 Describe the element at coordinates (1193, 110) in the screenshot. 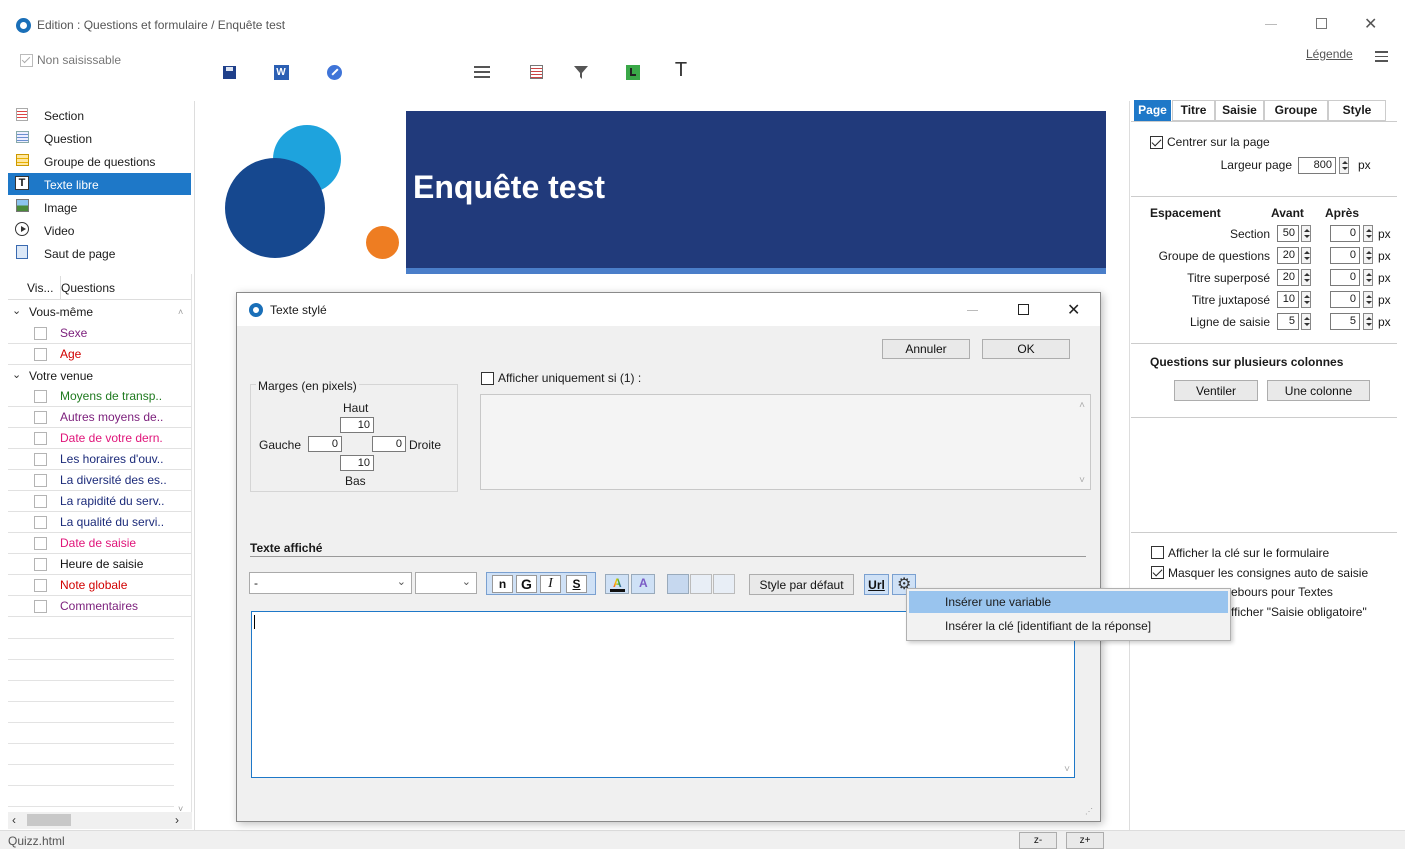

I see `tab-titre: Titre` at that location.